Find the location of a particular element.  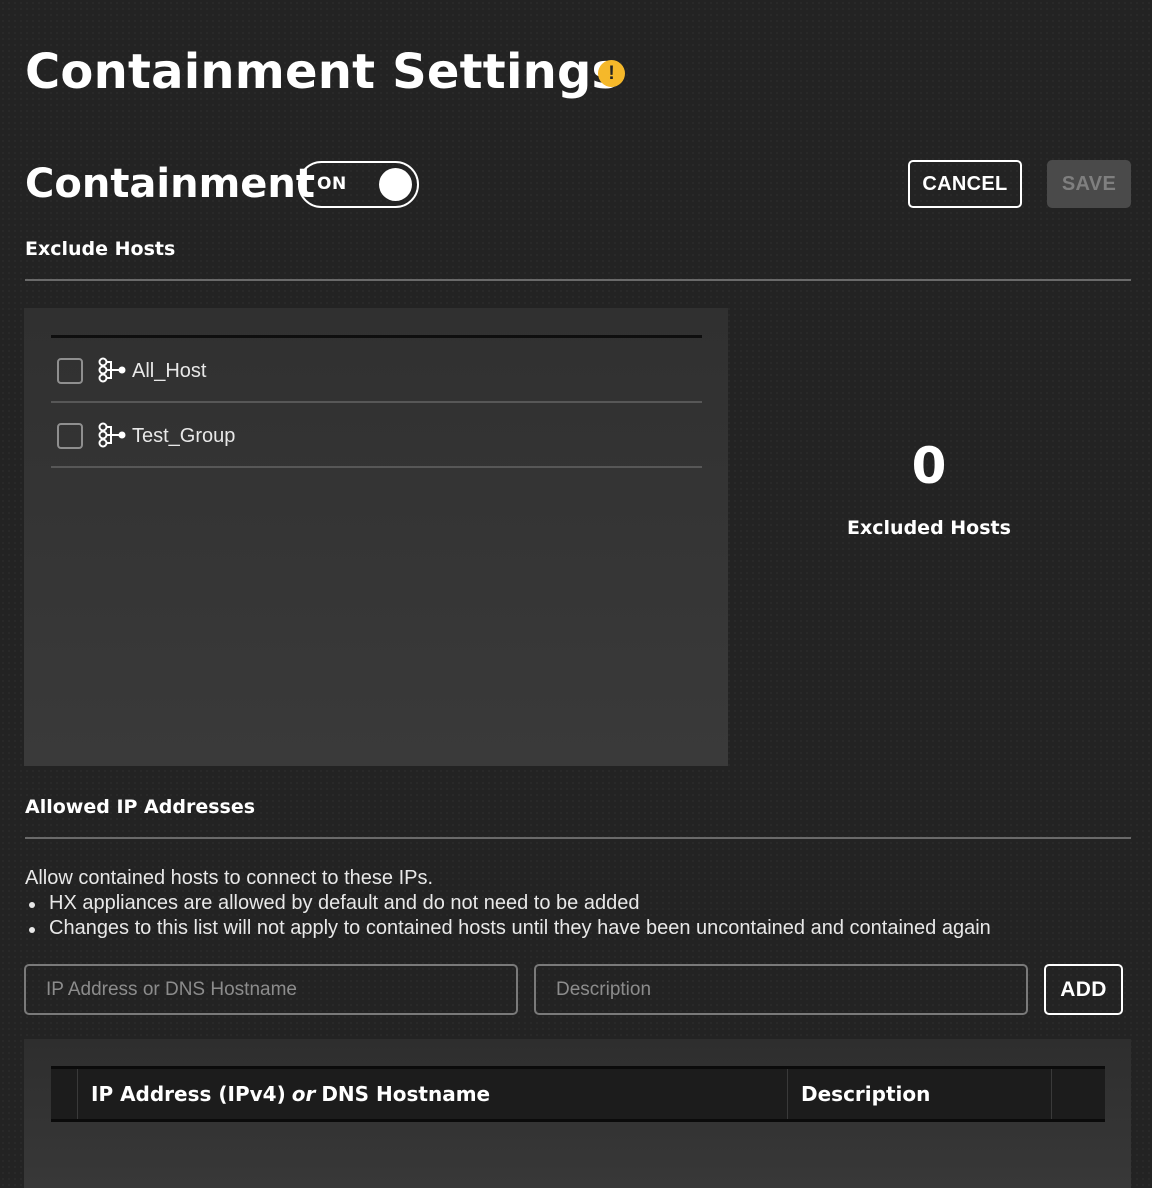

column-header-description: Description is located at coordinates (919, 1094).